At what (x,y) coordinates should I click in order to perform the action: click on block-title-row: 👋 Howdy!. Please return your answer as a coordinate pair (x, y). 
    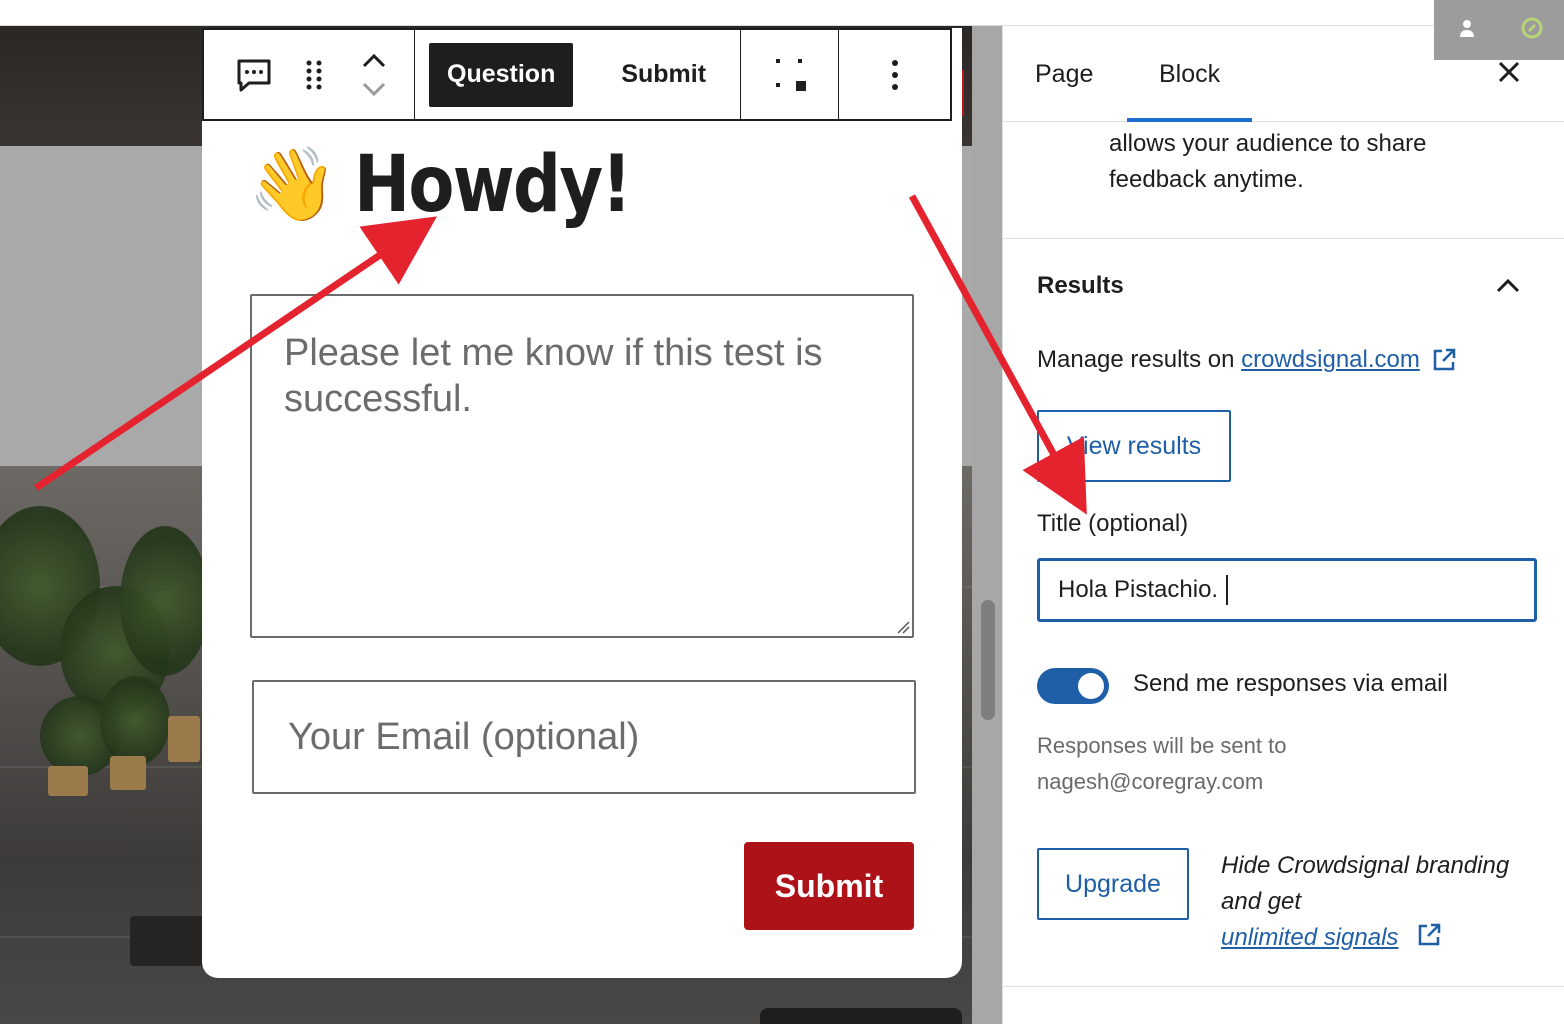
    Looking at the image, I should click on (461, 185).